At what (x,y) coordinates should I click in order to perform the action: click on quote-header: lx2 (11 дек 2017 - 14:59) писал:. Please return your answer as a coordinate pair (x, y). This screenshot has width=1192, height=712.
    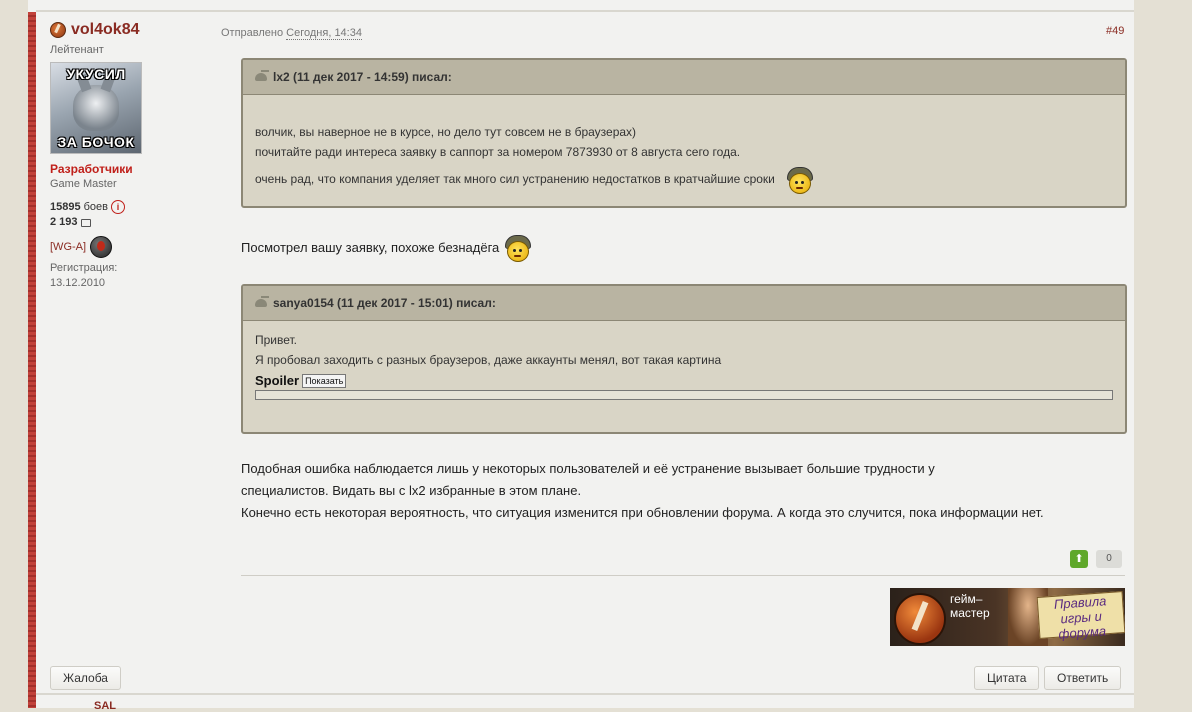
    Looking at the image, I should click on (684, 77).